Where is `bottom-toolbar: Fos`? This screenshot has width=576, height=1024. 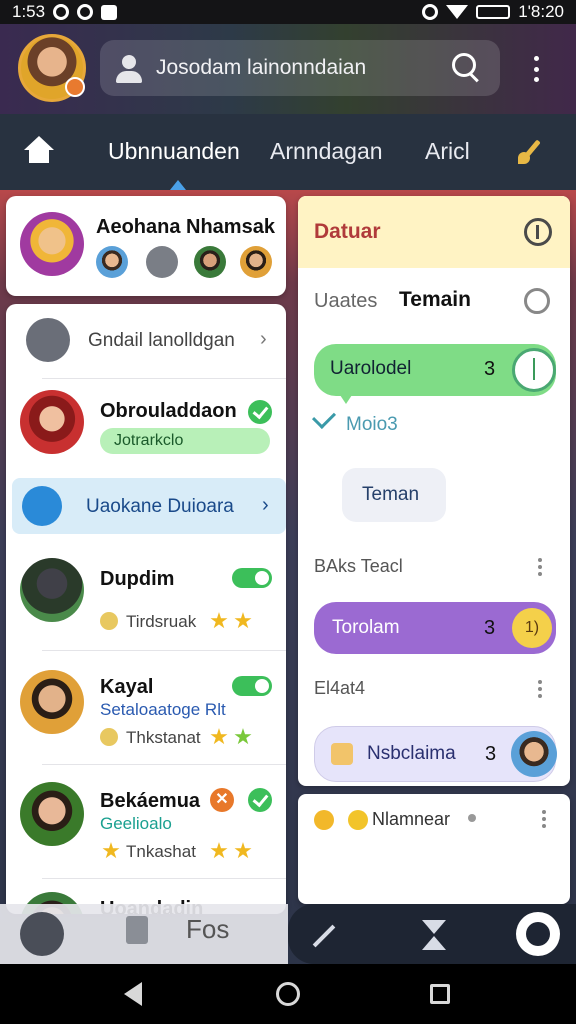 bottom-toolbar: Fos is located at coordinates (144, 934).